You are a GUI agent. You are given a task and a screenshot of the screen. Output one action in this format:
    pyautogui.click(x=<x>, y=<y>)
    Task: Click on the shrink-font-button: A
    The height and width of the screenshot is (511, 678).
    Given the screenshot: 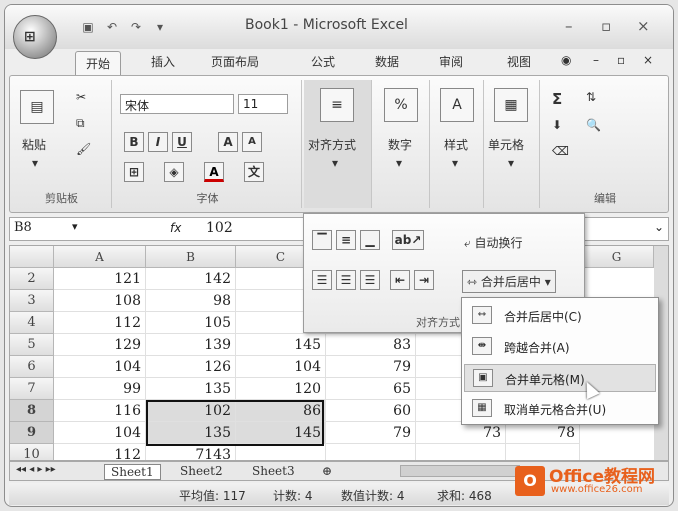 What is the action you would take?
    pyautogui.click(x=252, y=142)
    